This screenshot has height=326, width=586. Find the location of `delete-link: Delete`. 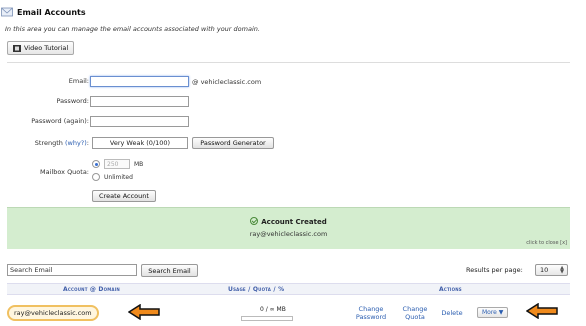

delete-link: Delete is located at coordinates (452, 313).